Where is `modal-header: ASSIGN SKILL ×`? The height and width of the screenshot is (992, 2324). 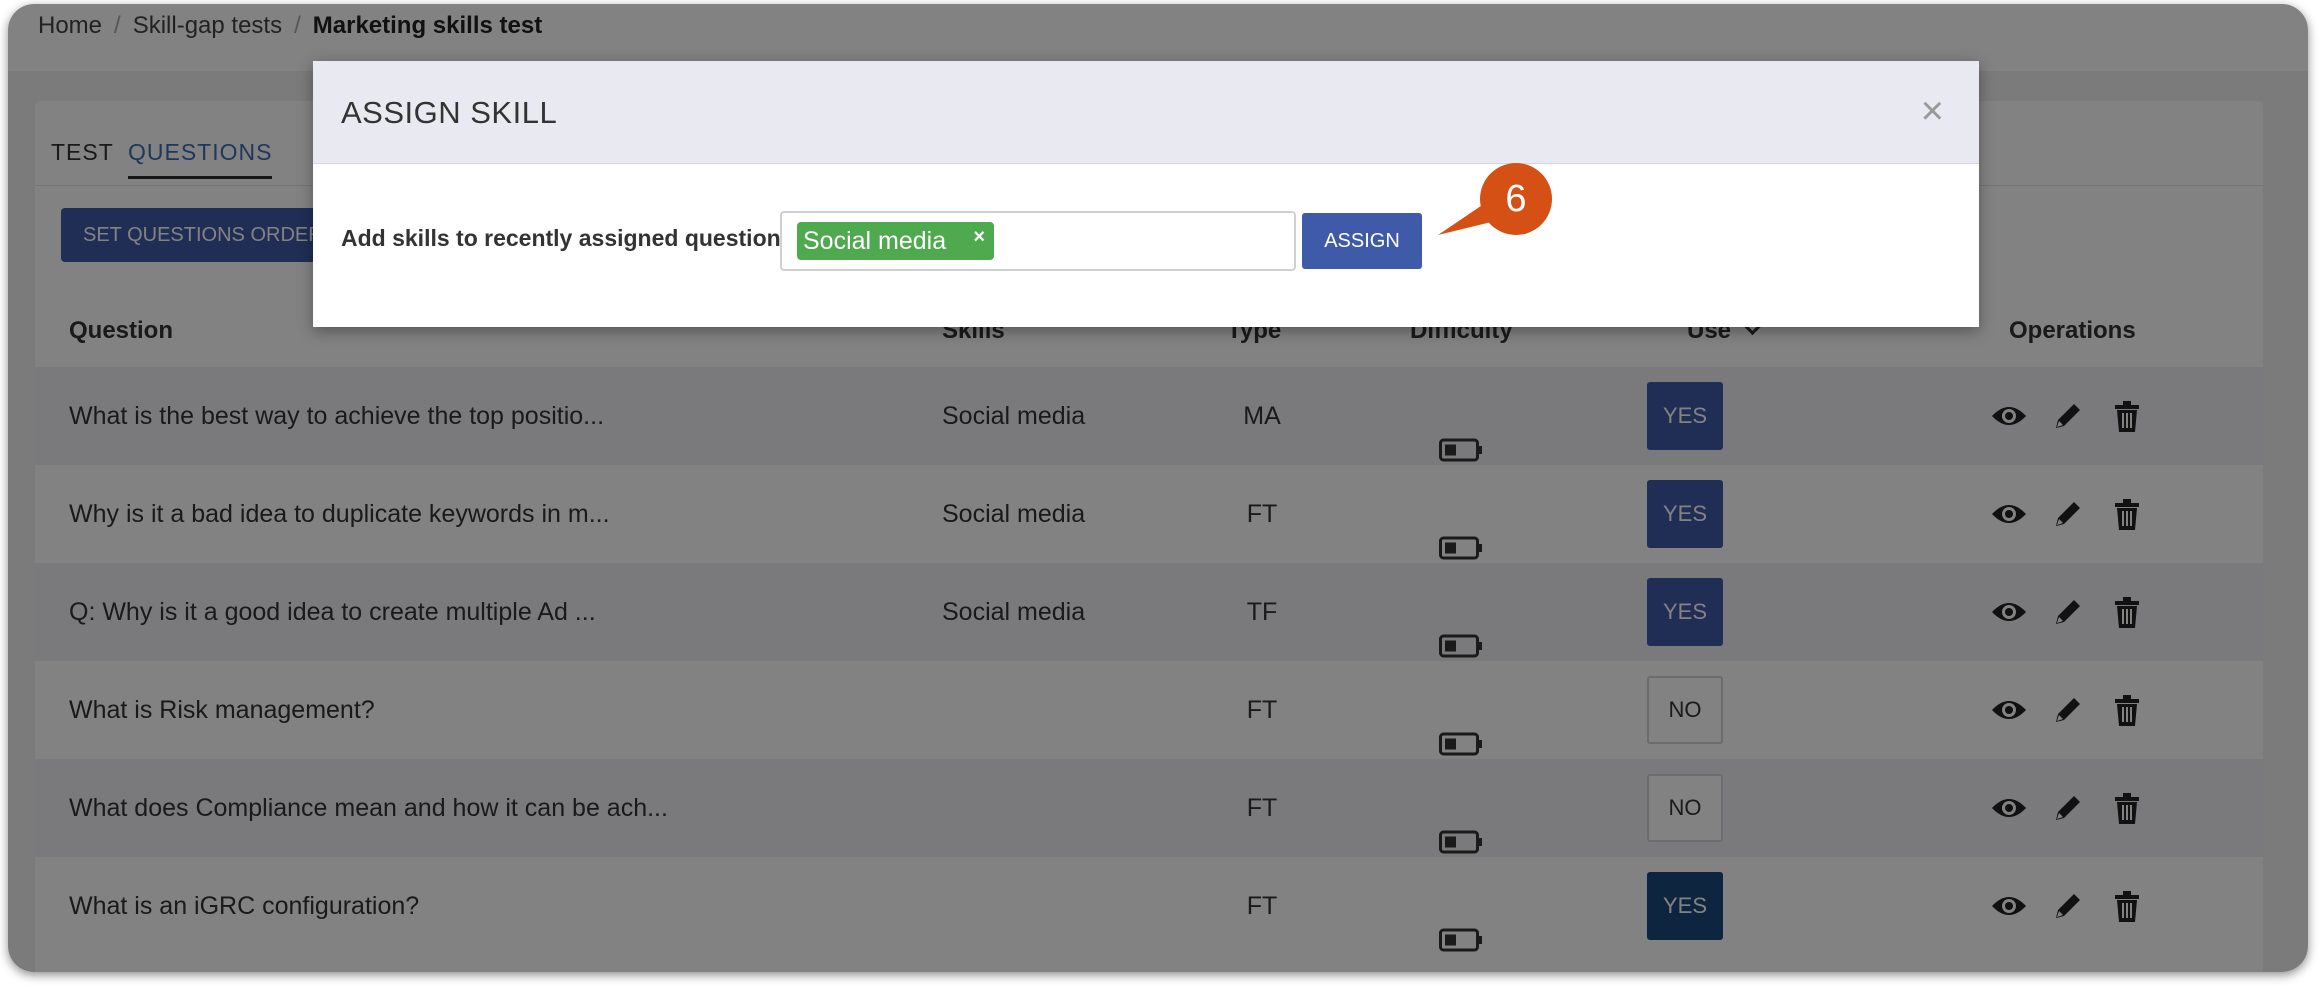
modal-header: ASSIGN SKILL × is located at coordinates (1146, 112).